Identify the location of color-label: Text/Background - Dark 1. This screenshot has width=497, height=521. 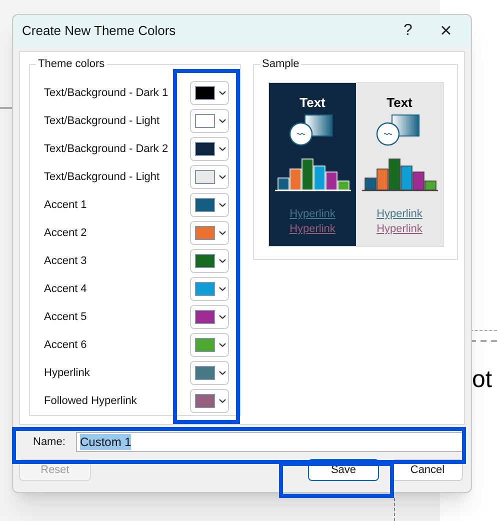
(107, 93).